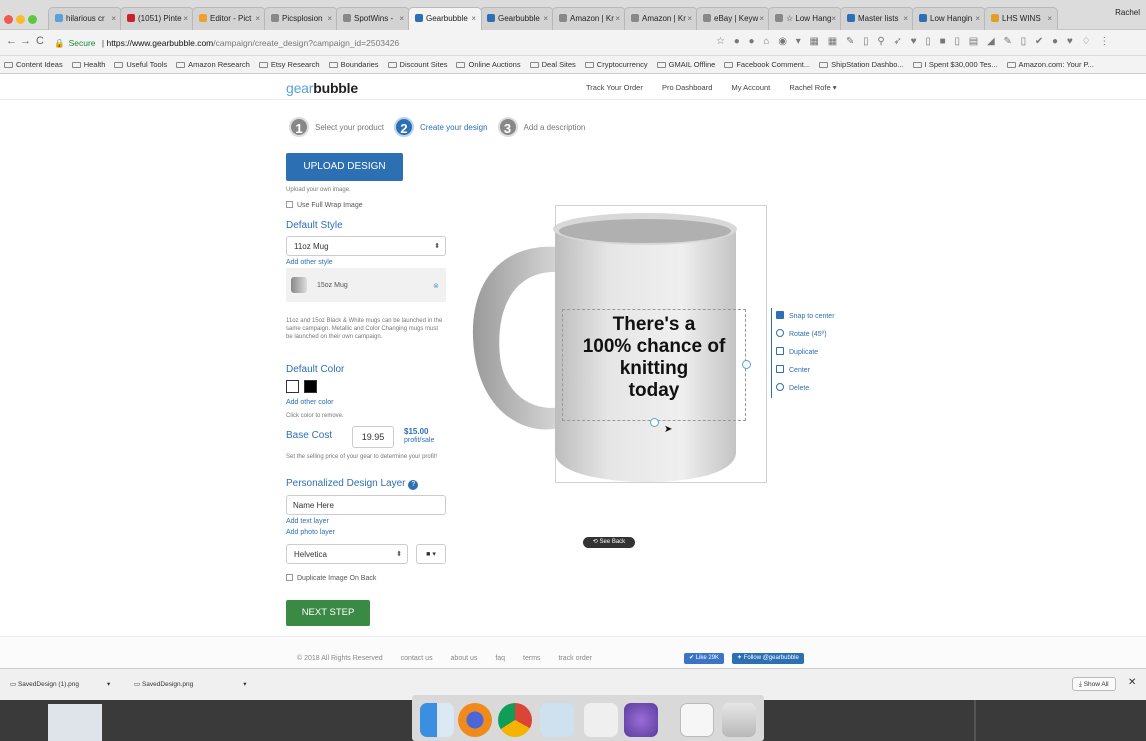  What do you see at coordinates (60, 685) in the screenshot?
I see `download-item-1: ▭ SavedDesign (1).png ▾` at bounding box center [60, 685].